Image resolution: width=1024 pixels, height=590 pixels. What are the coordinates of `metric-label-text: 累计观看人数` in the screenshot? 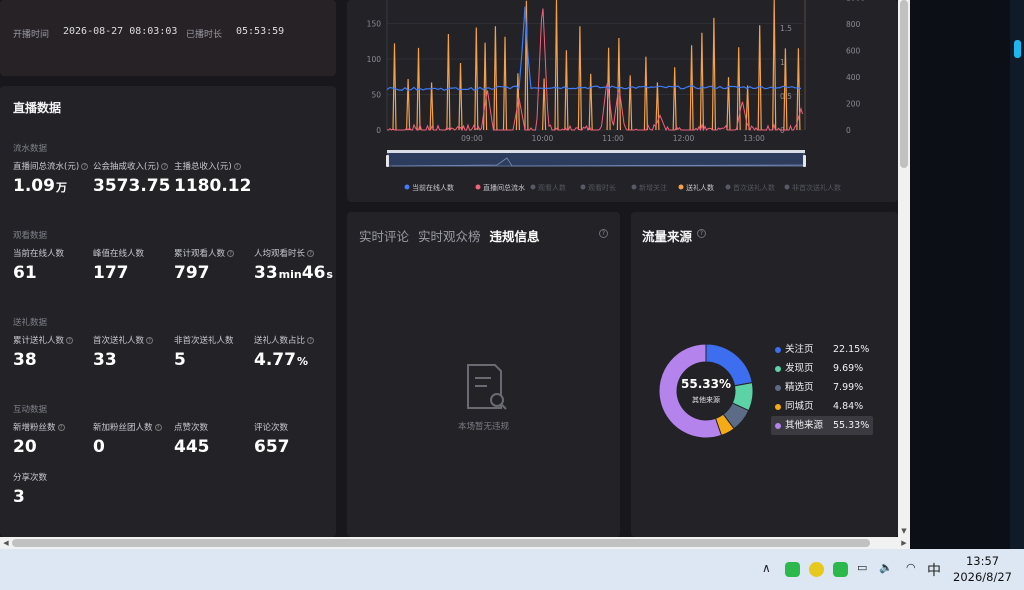 It's located at (200, 254).